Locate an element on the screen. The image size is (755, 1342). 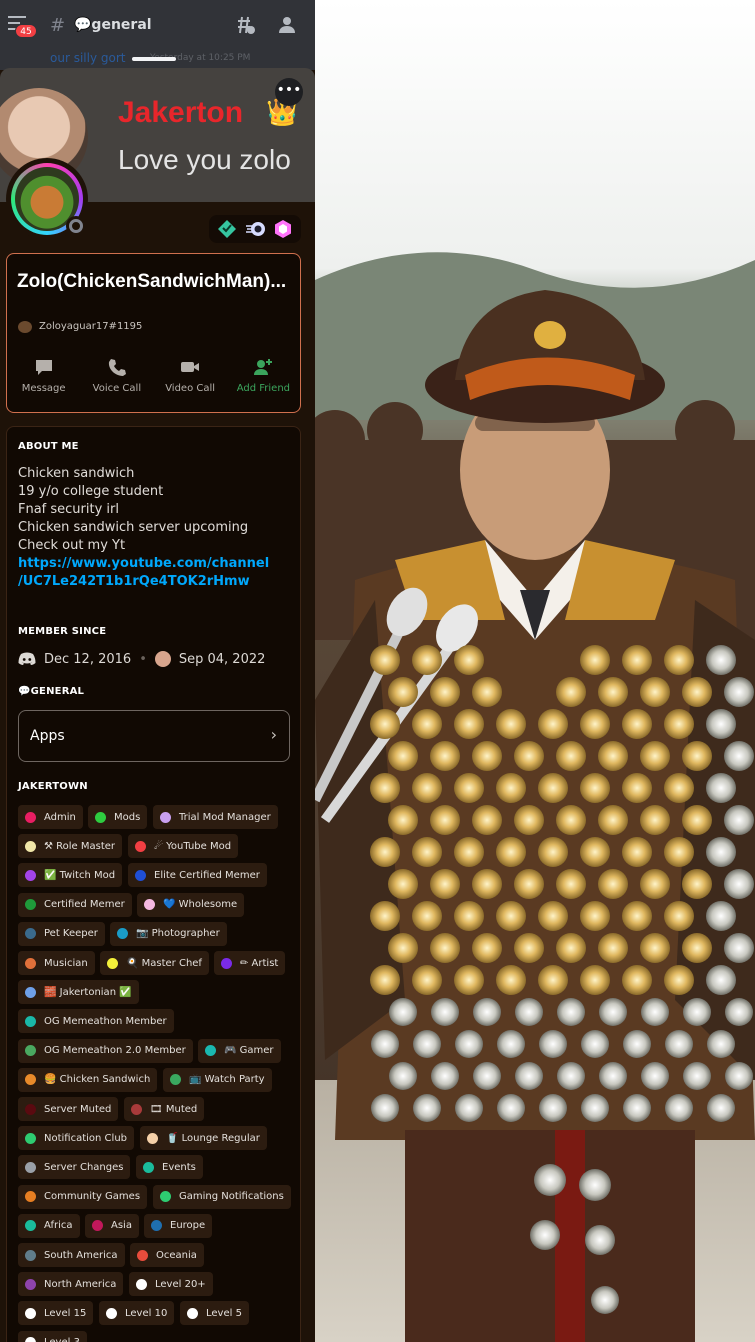
role-pill: Mods is located at coordinates (118, 817).